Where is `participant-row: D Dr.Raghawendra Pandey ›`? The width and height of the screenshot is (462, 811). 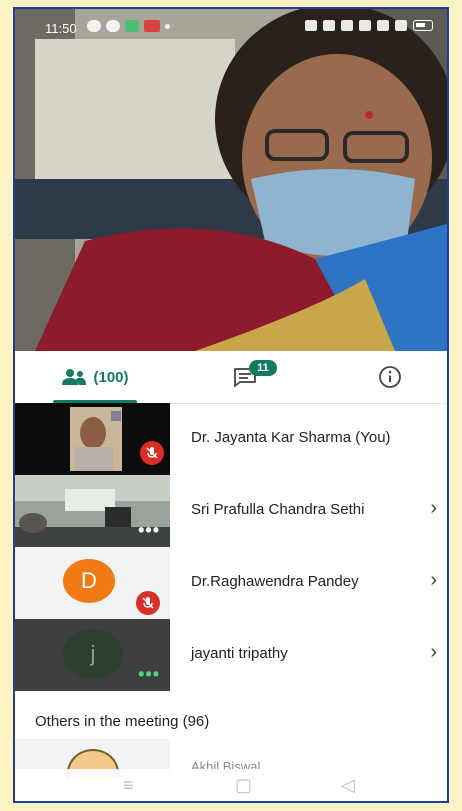
participant-row: D Dr.Raghawendra Pandey › is located at coordinates (231, 583).